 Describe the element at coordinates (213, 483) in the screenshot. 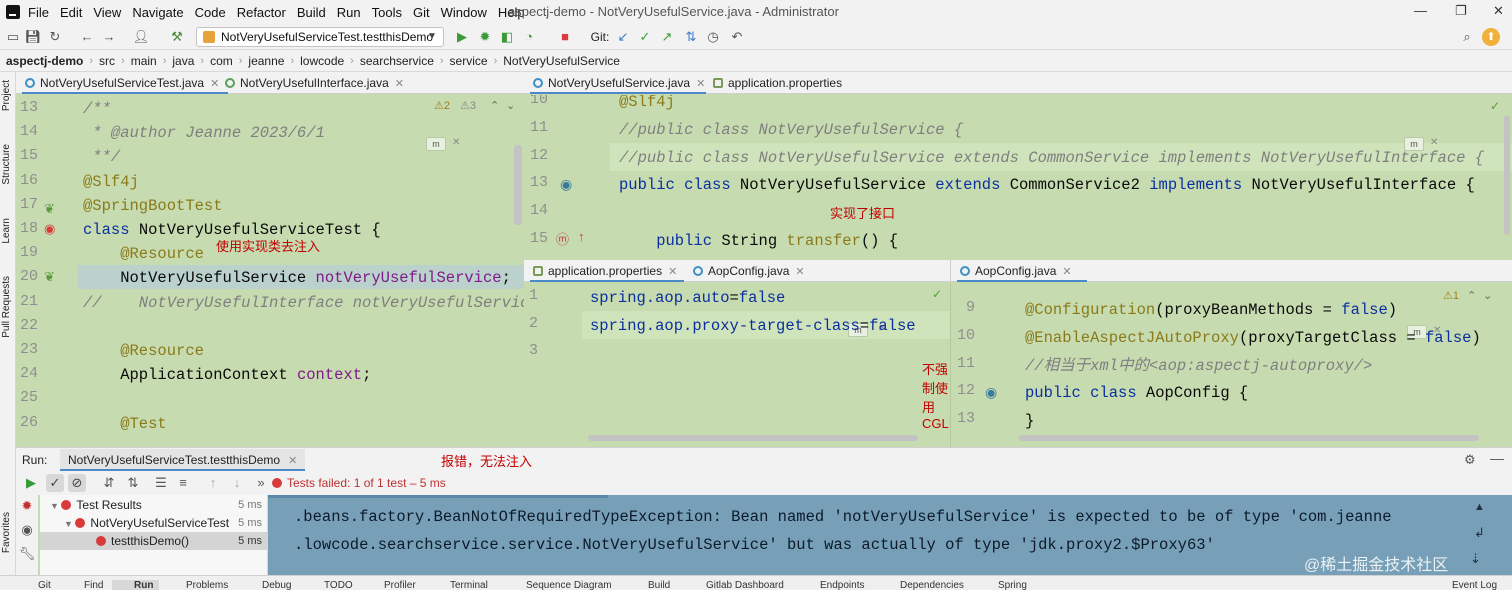

I see `prev-failed-icon: ↑` at that location.